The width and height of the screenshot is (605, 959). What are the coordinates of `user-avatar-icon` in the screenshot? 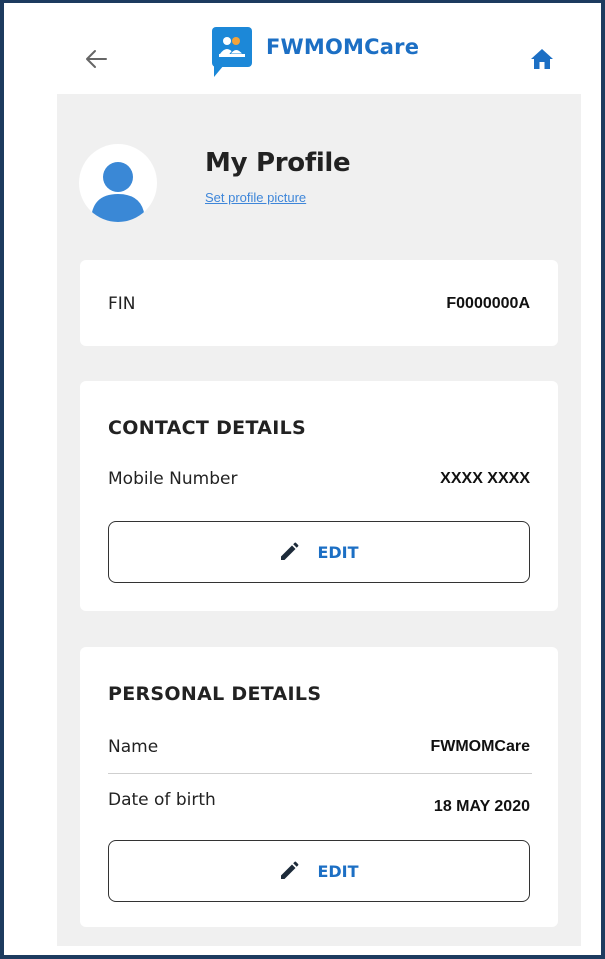 It's located at (118, 192).